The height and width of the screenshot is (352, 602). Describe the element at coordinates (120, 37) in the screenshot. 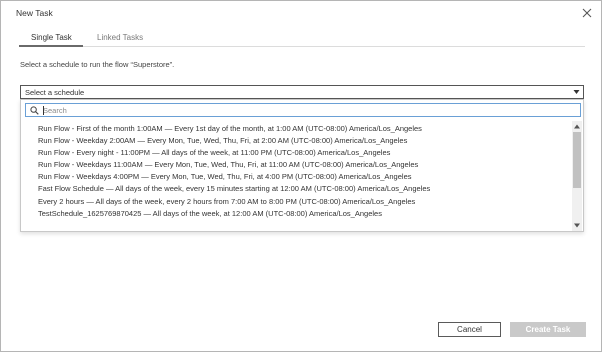

I see `tab-linked-tasks: Linked Tasks` at that location.